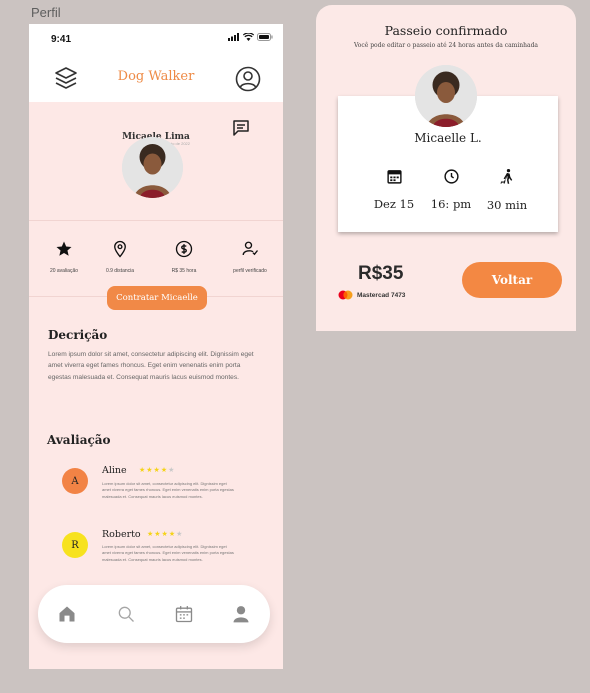 This screenshot has height=693, width=590. I want to click on status-time: 9:41, so click(61, 39).